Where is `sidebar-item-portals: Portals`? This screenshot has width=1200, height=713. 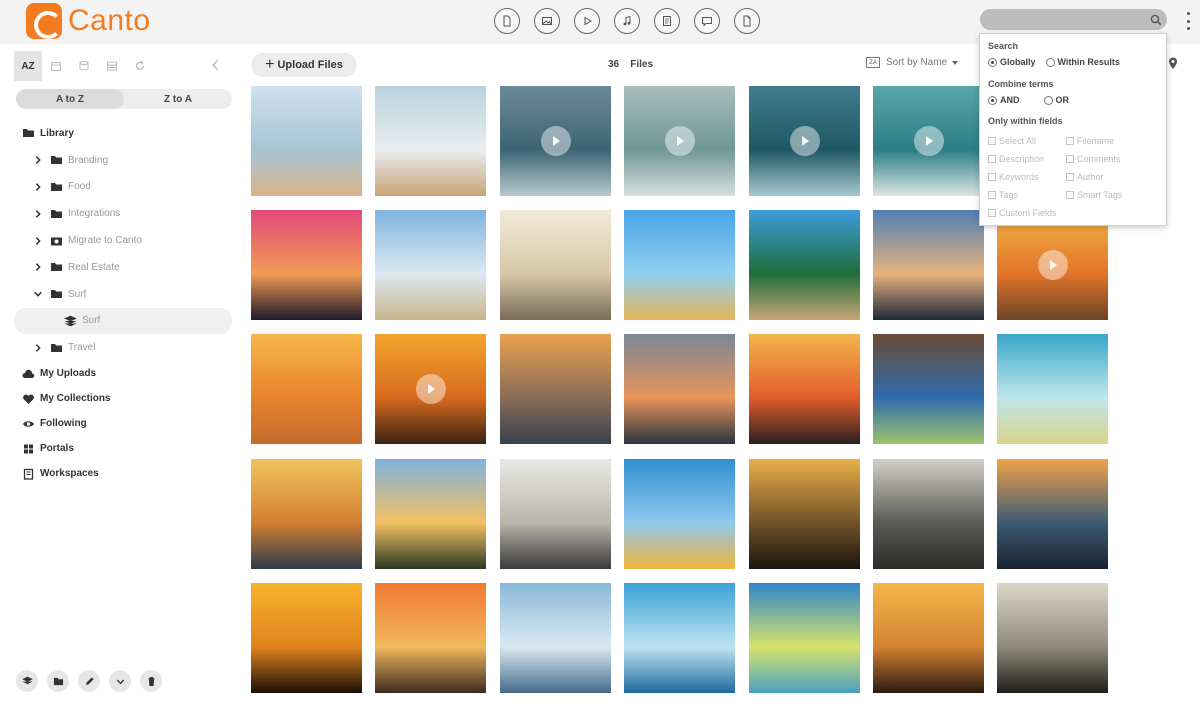 sidebar-item-portals: Portals is located at coordinates (123, 448).